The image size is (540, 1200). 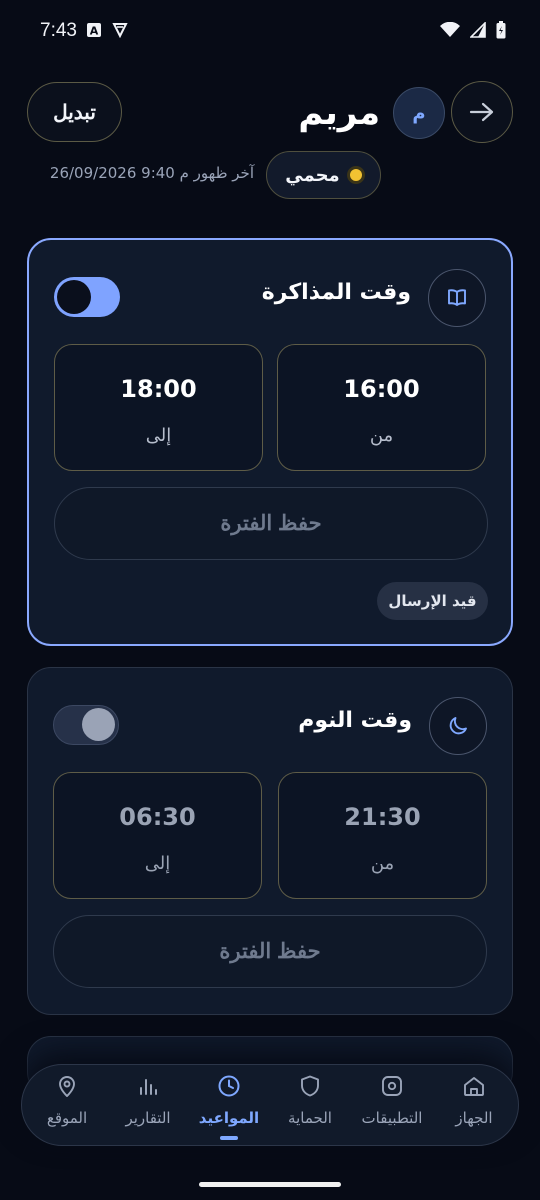 I want to click on status-bar: 7:43 A, so click(x=270, y=32).